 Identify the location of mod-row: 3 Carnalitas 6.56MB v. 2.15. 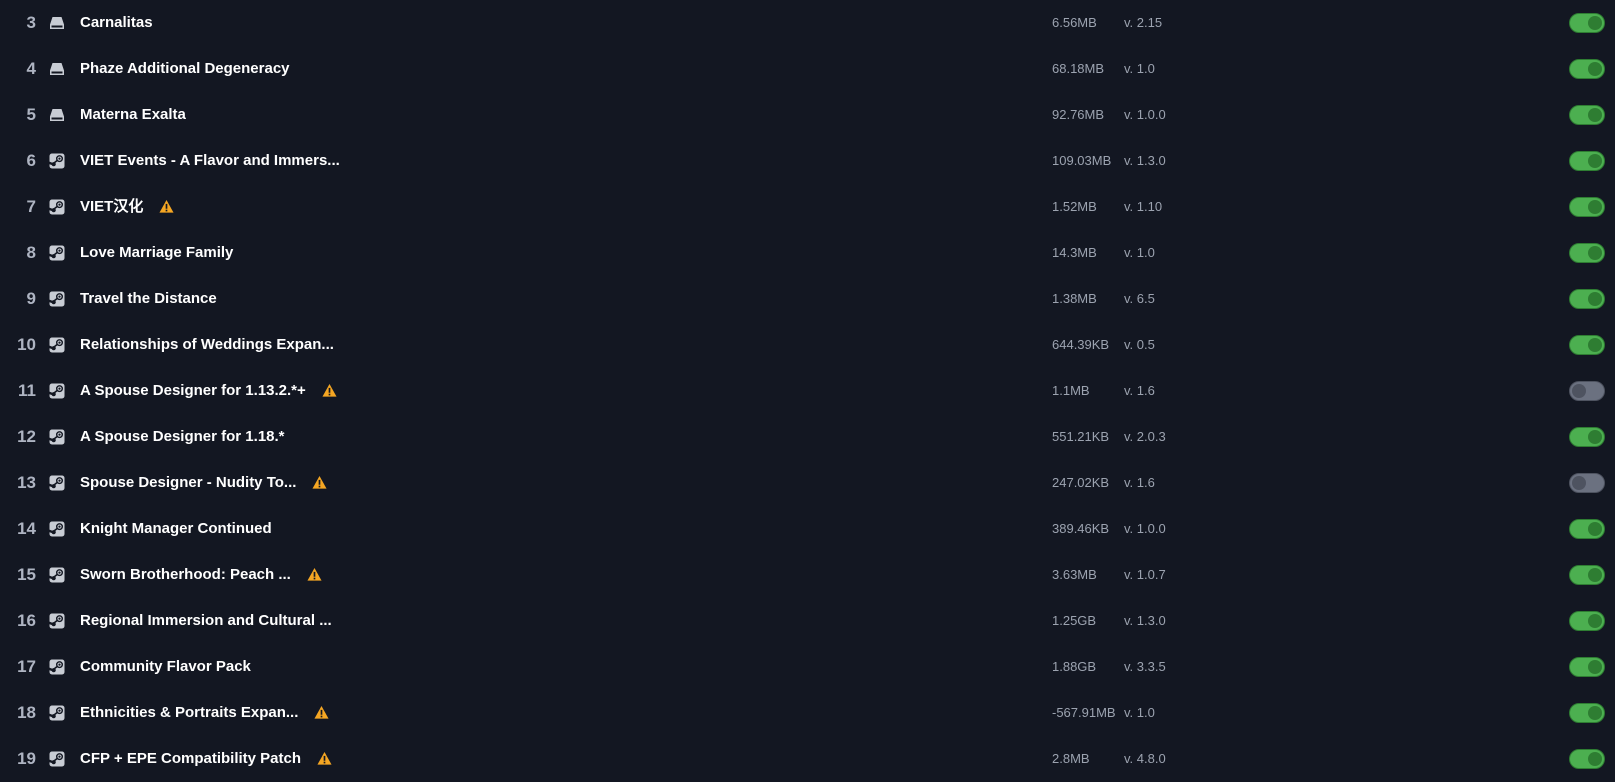
(807, 23).